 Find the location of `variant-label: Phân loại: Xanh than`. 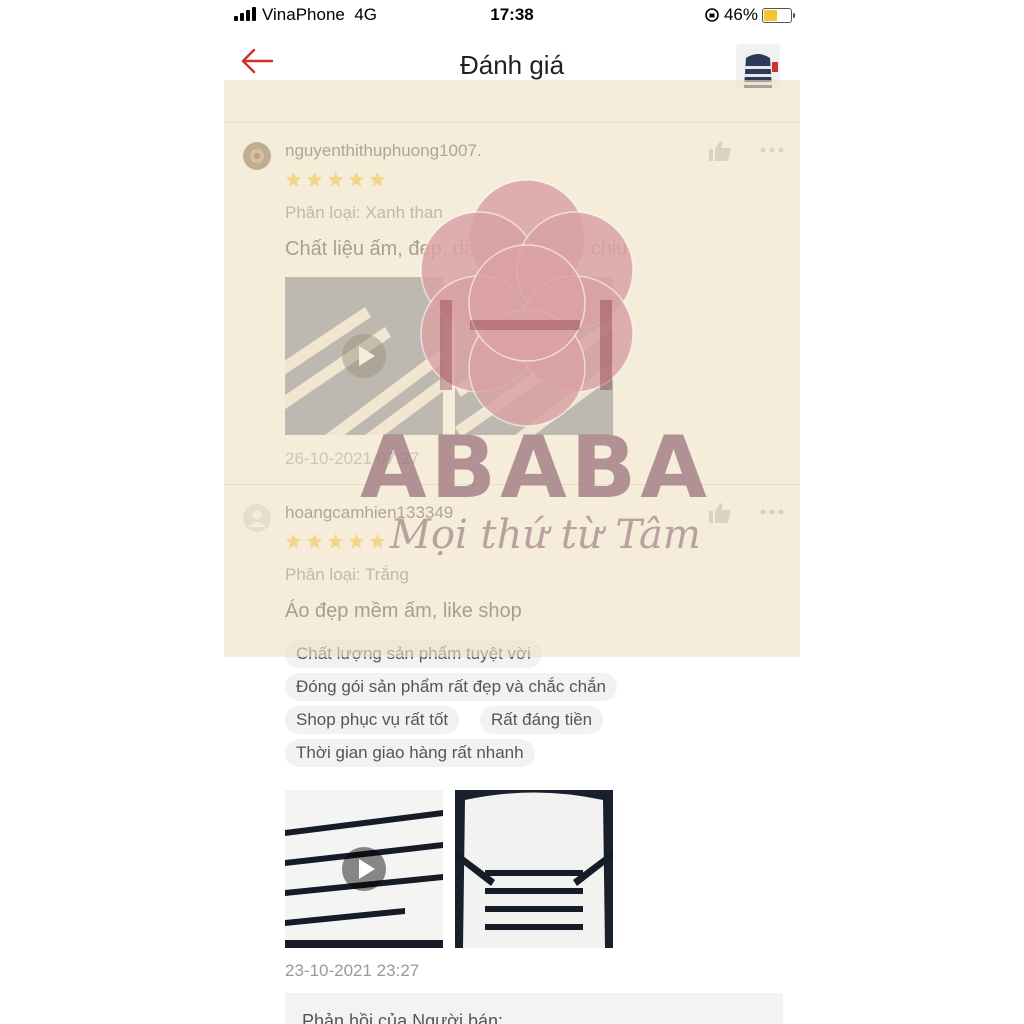

variant-label: Phân loại: Xanh than is located at coordinates (364, 212).